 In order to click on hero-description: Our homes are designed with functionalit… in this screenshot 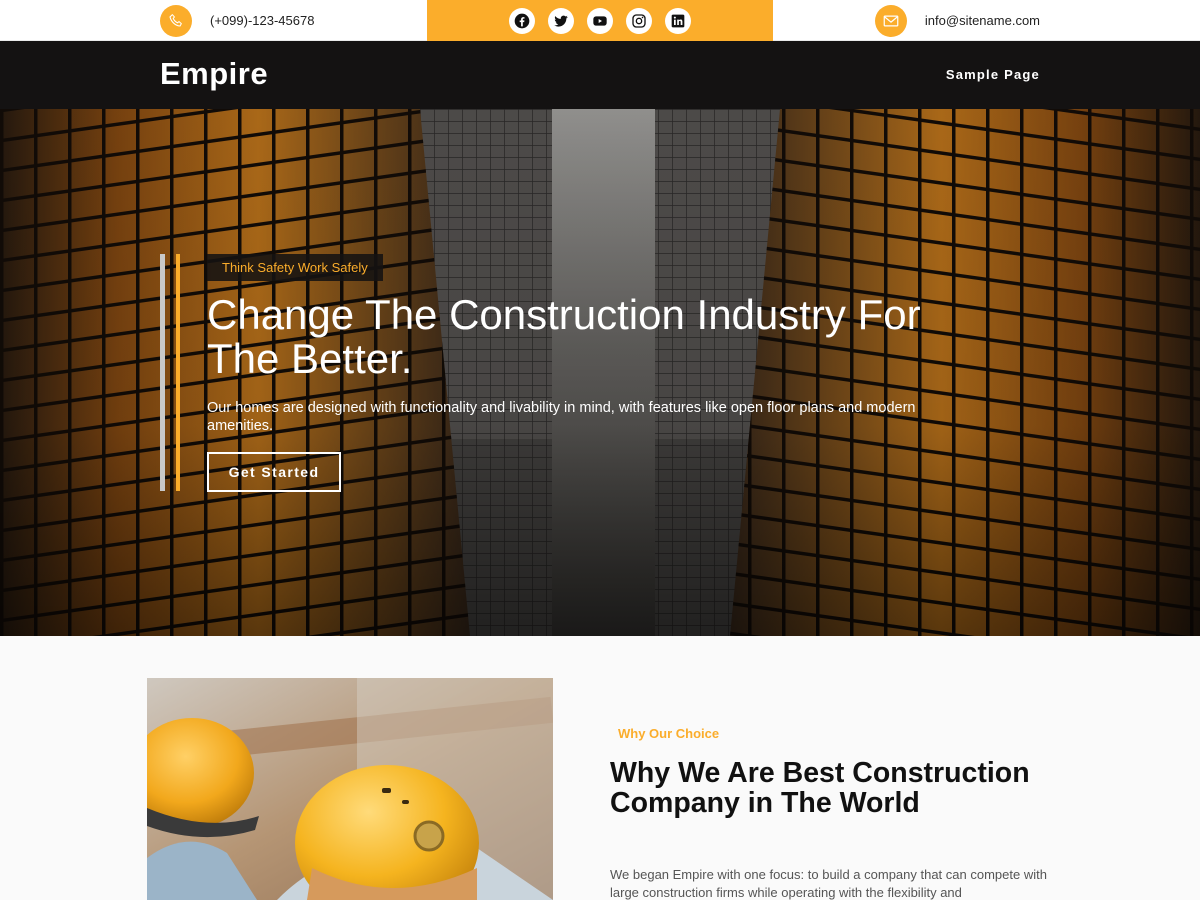, I will do `click(561, 417)`.